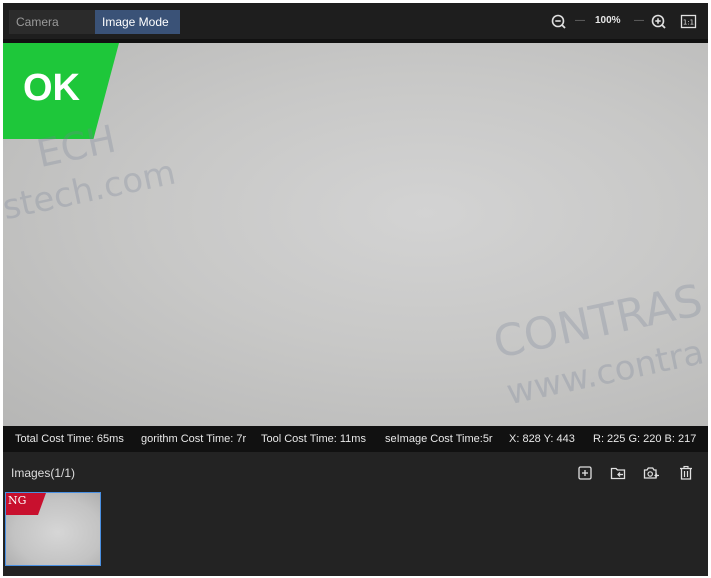 The image size is (711, 578). What do you see at coordinates (355, 28) in the screenshot?
I see `top-toolbar: Camera Mode Image Mode — 100% —` at bounding box center [355, 28].